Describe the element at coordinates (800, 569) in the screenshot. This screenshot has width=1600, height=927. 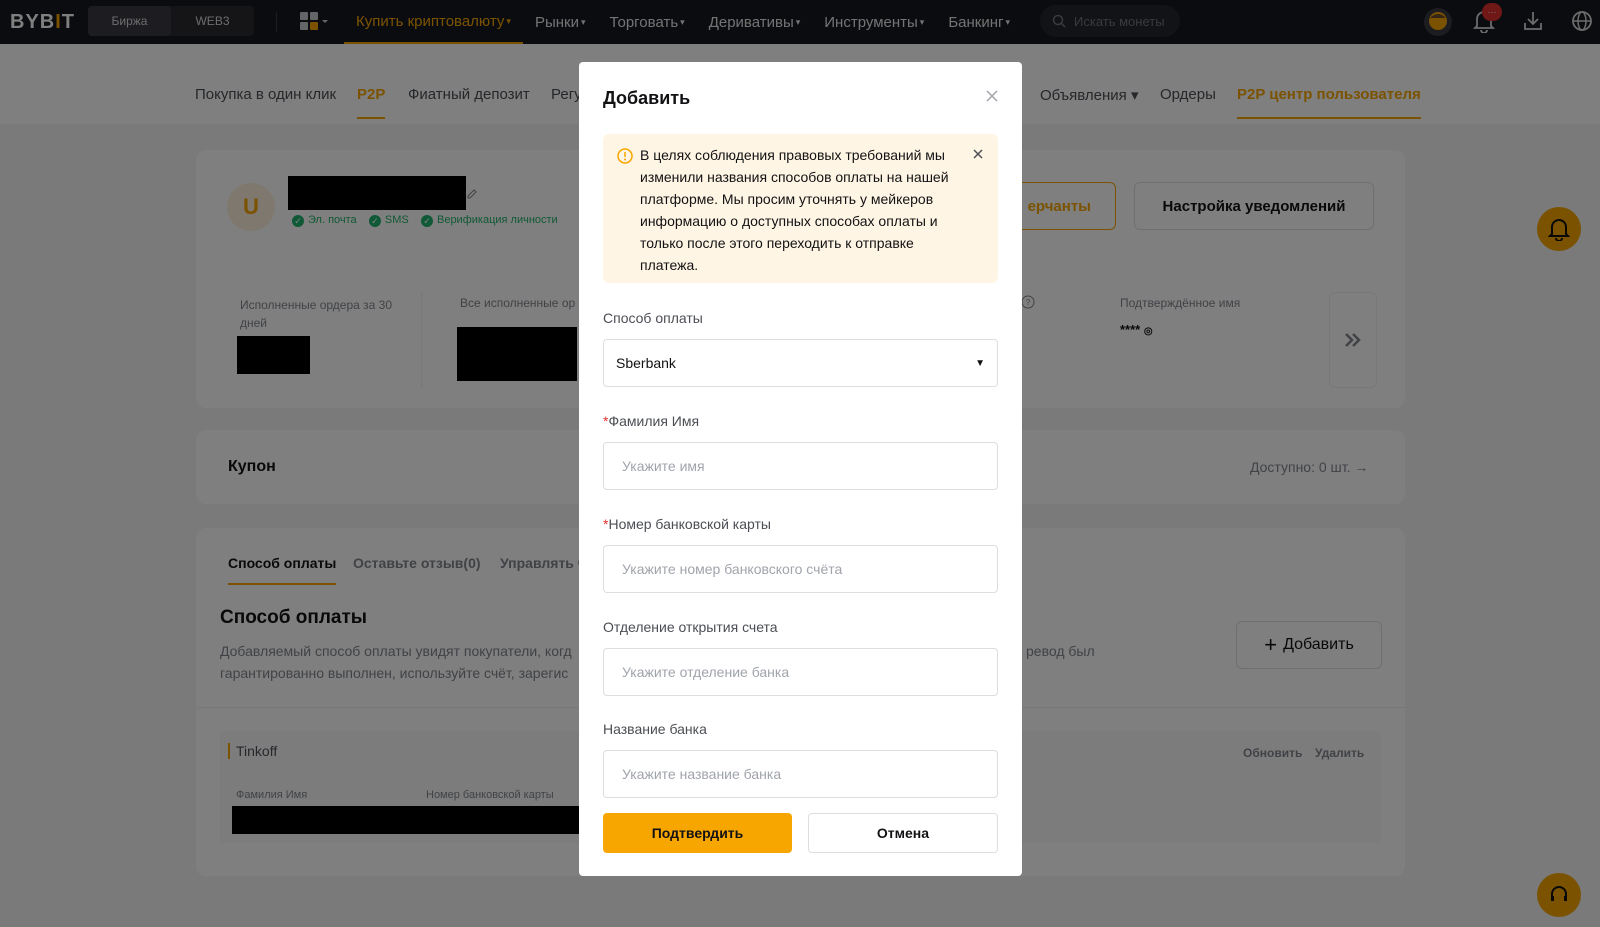
I see `card-number-input: Укажите номер банковского счёта` at that location.